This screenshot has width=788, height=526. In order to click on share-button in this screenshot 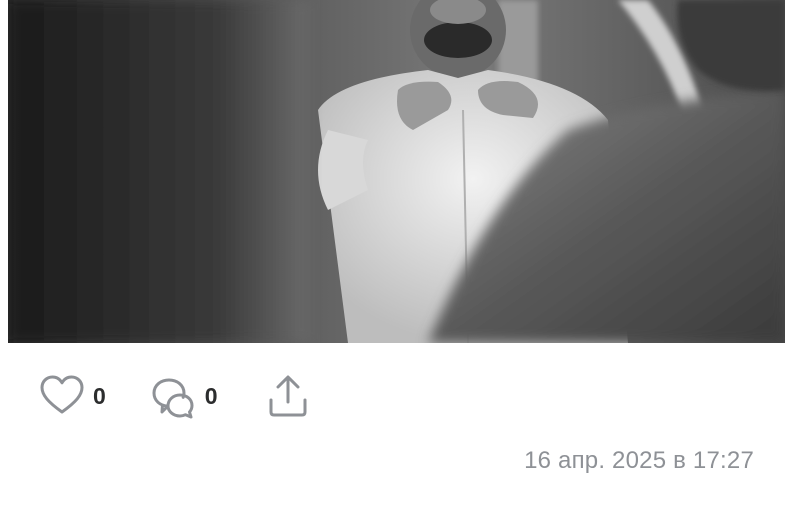, I will do `click(288, 396)`.